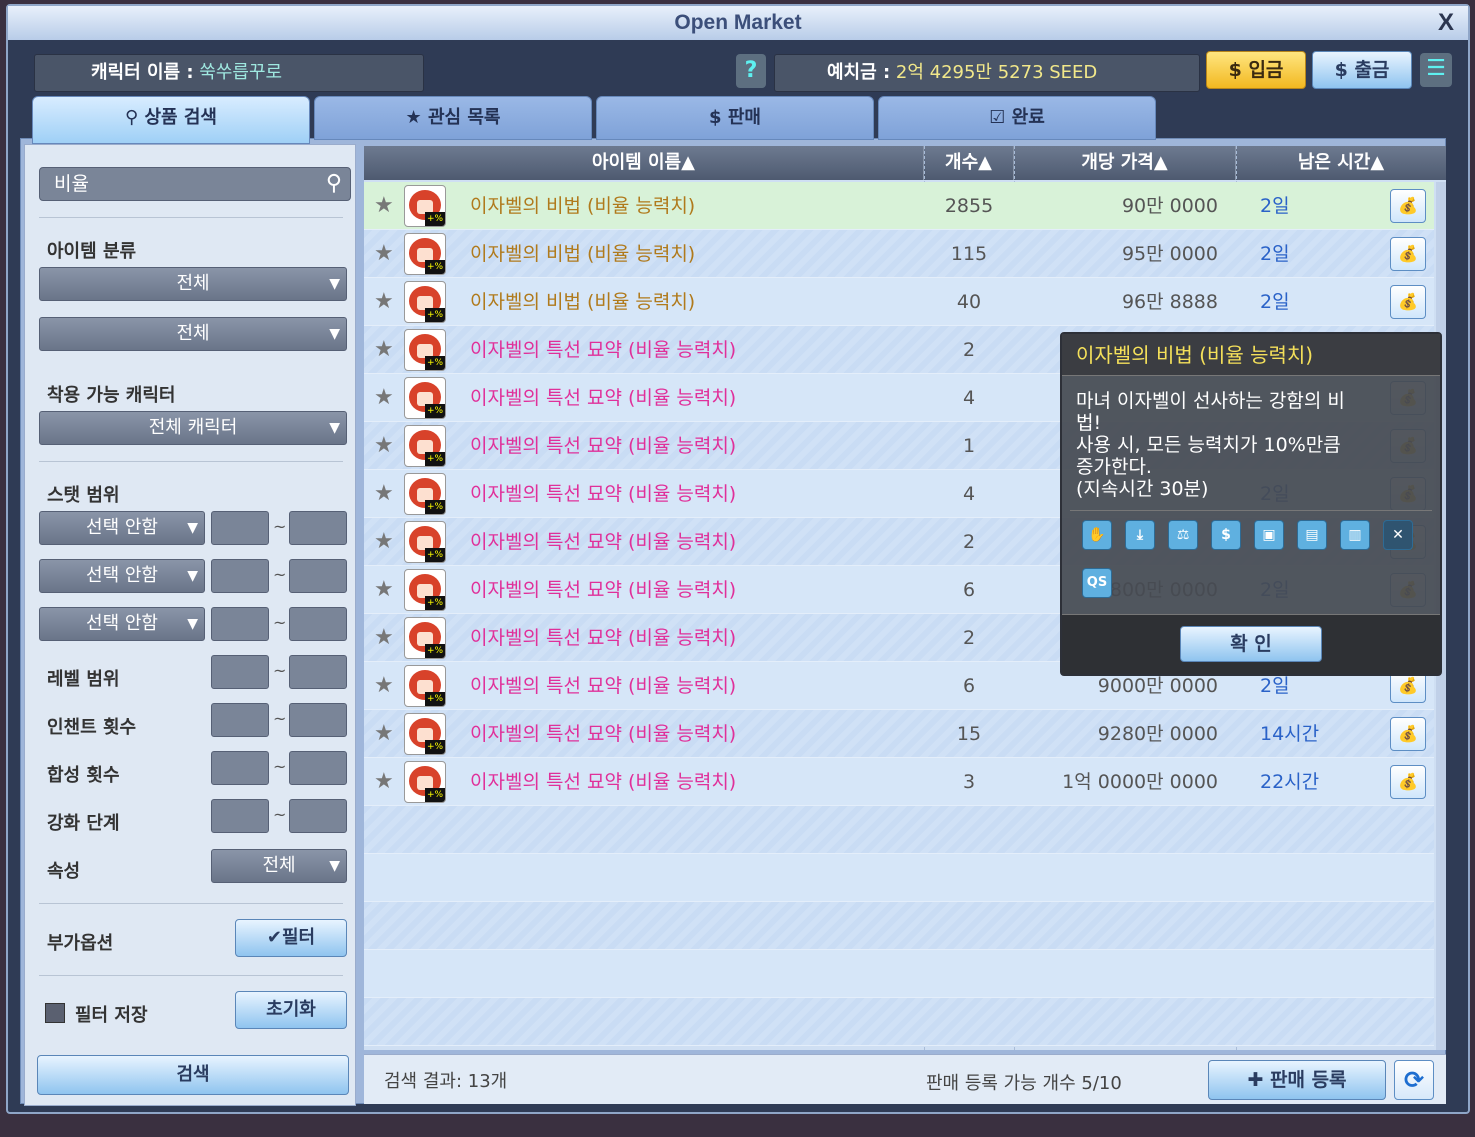  What do you see at coordinates (55, 1013) in the screenshot?
I see `save-filter-checkbox` at bounding box center [55, 1013].